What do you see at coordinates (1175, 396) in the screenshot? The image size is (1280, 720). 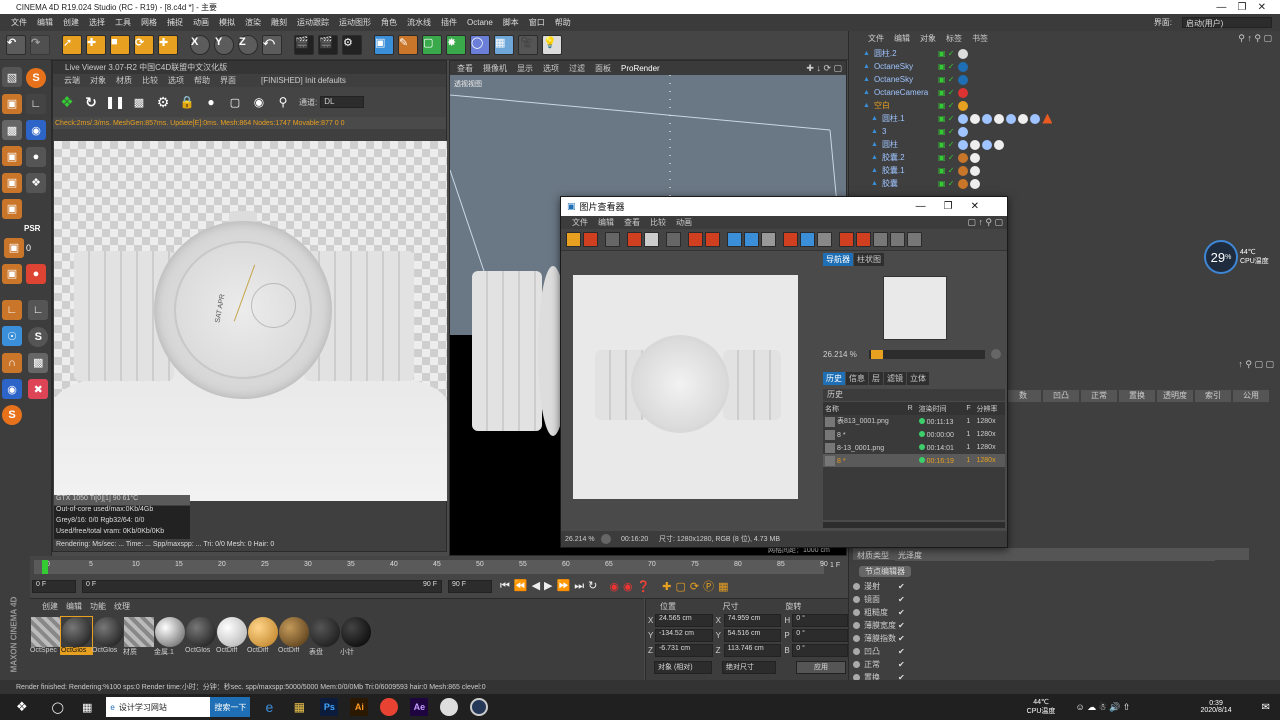 I see `attr-tab: 透明度` at bounding box center [1175, 396].